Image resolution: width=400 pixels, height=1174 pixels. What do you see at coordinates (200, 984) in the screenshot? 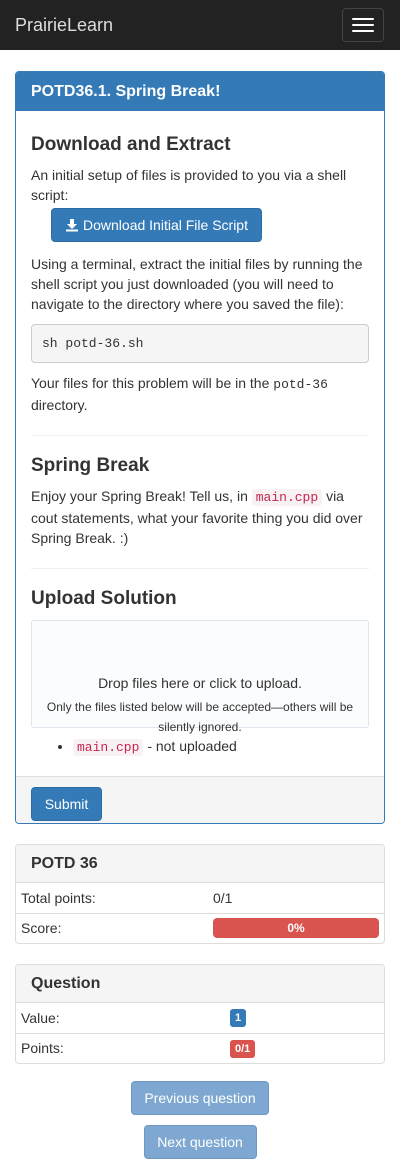
I see `question-info-title: Question` at bounding box center [200, 984].